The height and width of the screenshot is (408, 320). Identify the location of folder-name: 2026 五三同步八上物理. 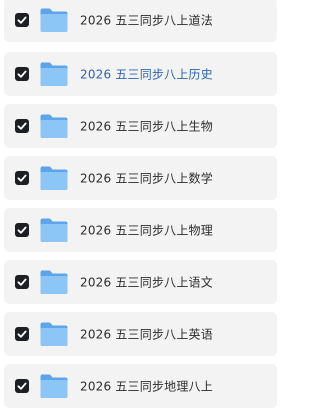
(146, 230).